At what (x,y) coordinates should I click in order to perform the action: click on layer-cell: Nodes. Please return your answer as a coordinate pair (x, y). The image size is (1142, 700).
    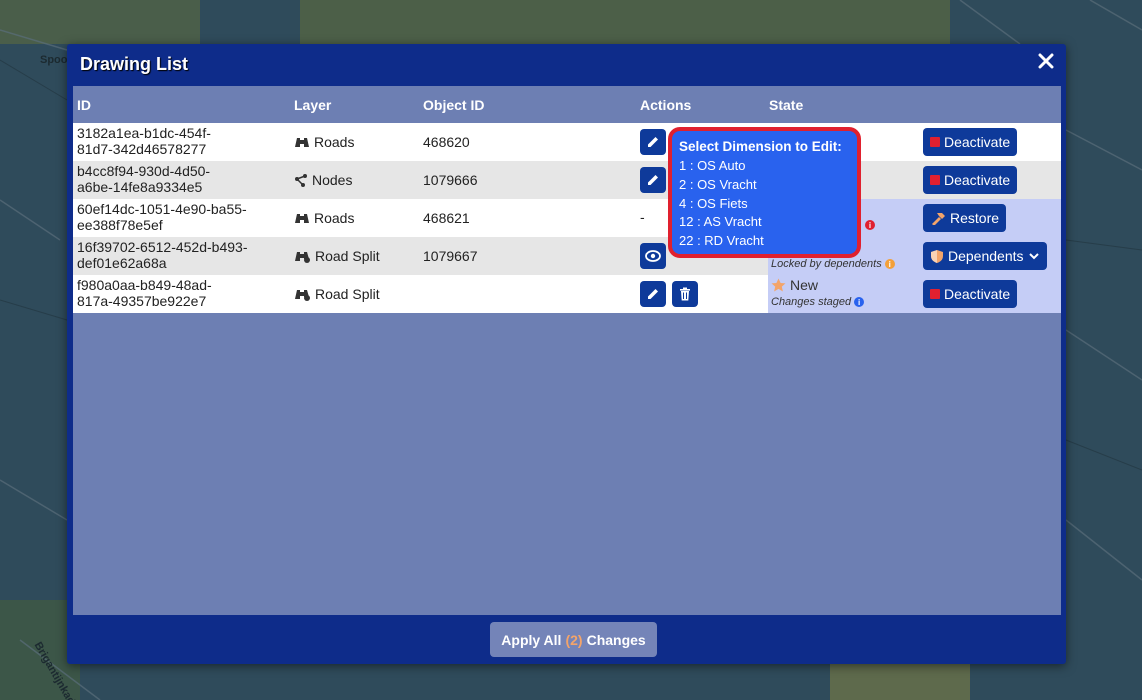
    Looking at the image, I should click on (323, 180).